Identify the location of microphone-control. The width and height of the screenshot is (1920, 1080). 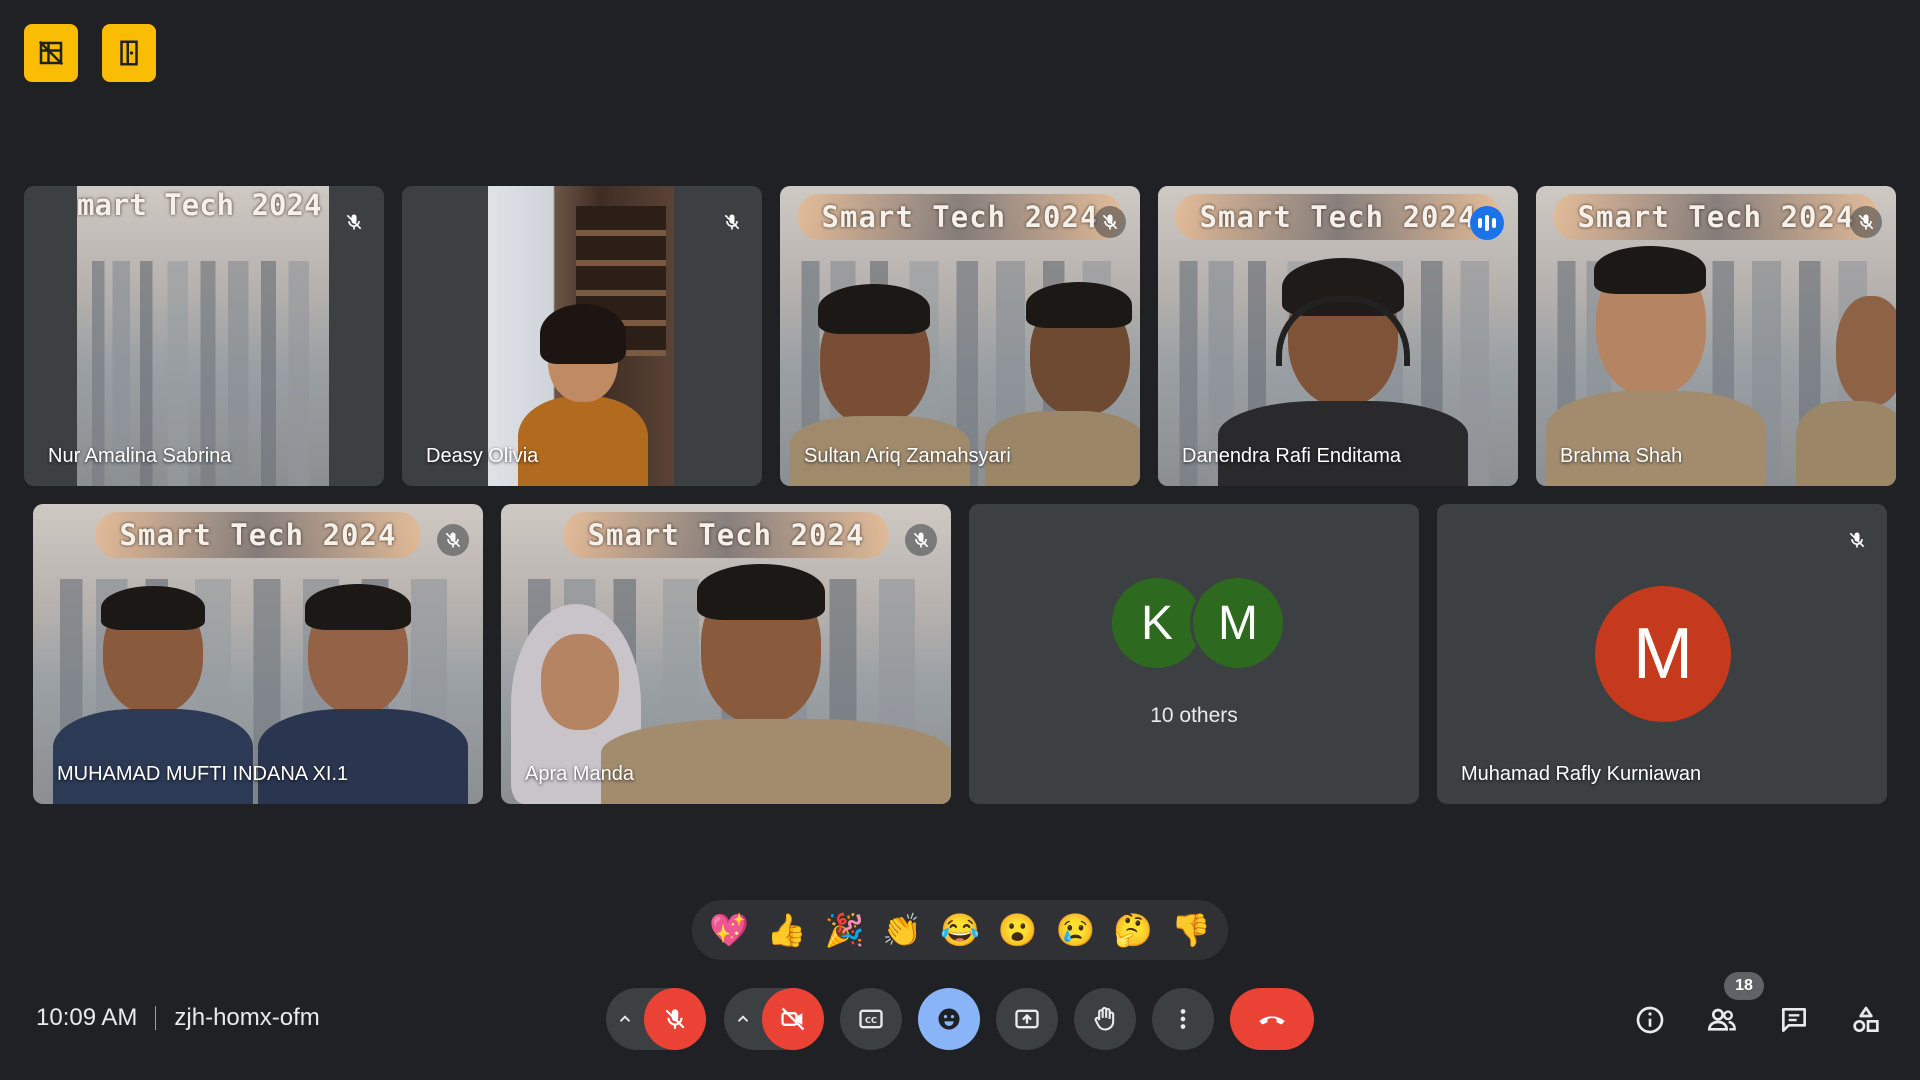
(656, 1019).